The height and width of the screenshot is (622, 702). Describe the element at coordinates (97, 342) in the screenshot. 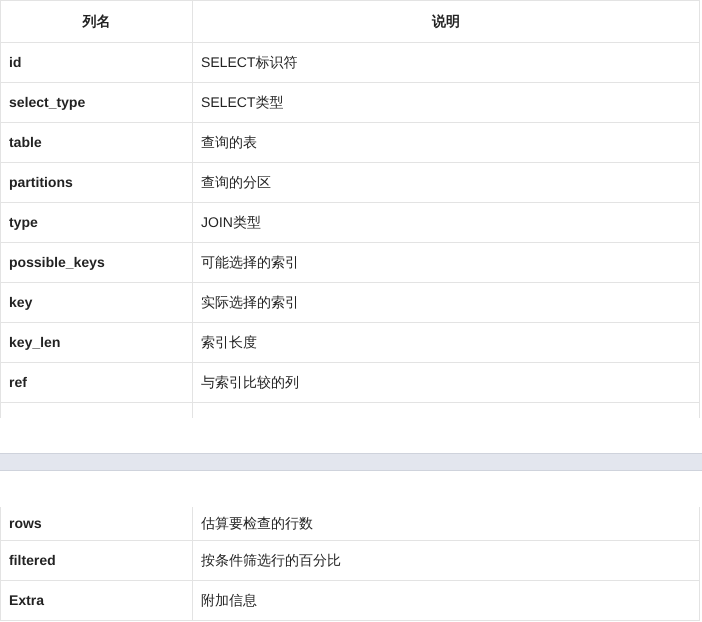

I see `table-cell: key_len` at that location.